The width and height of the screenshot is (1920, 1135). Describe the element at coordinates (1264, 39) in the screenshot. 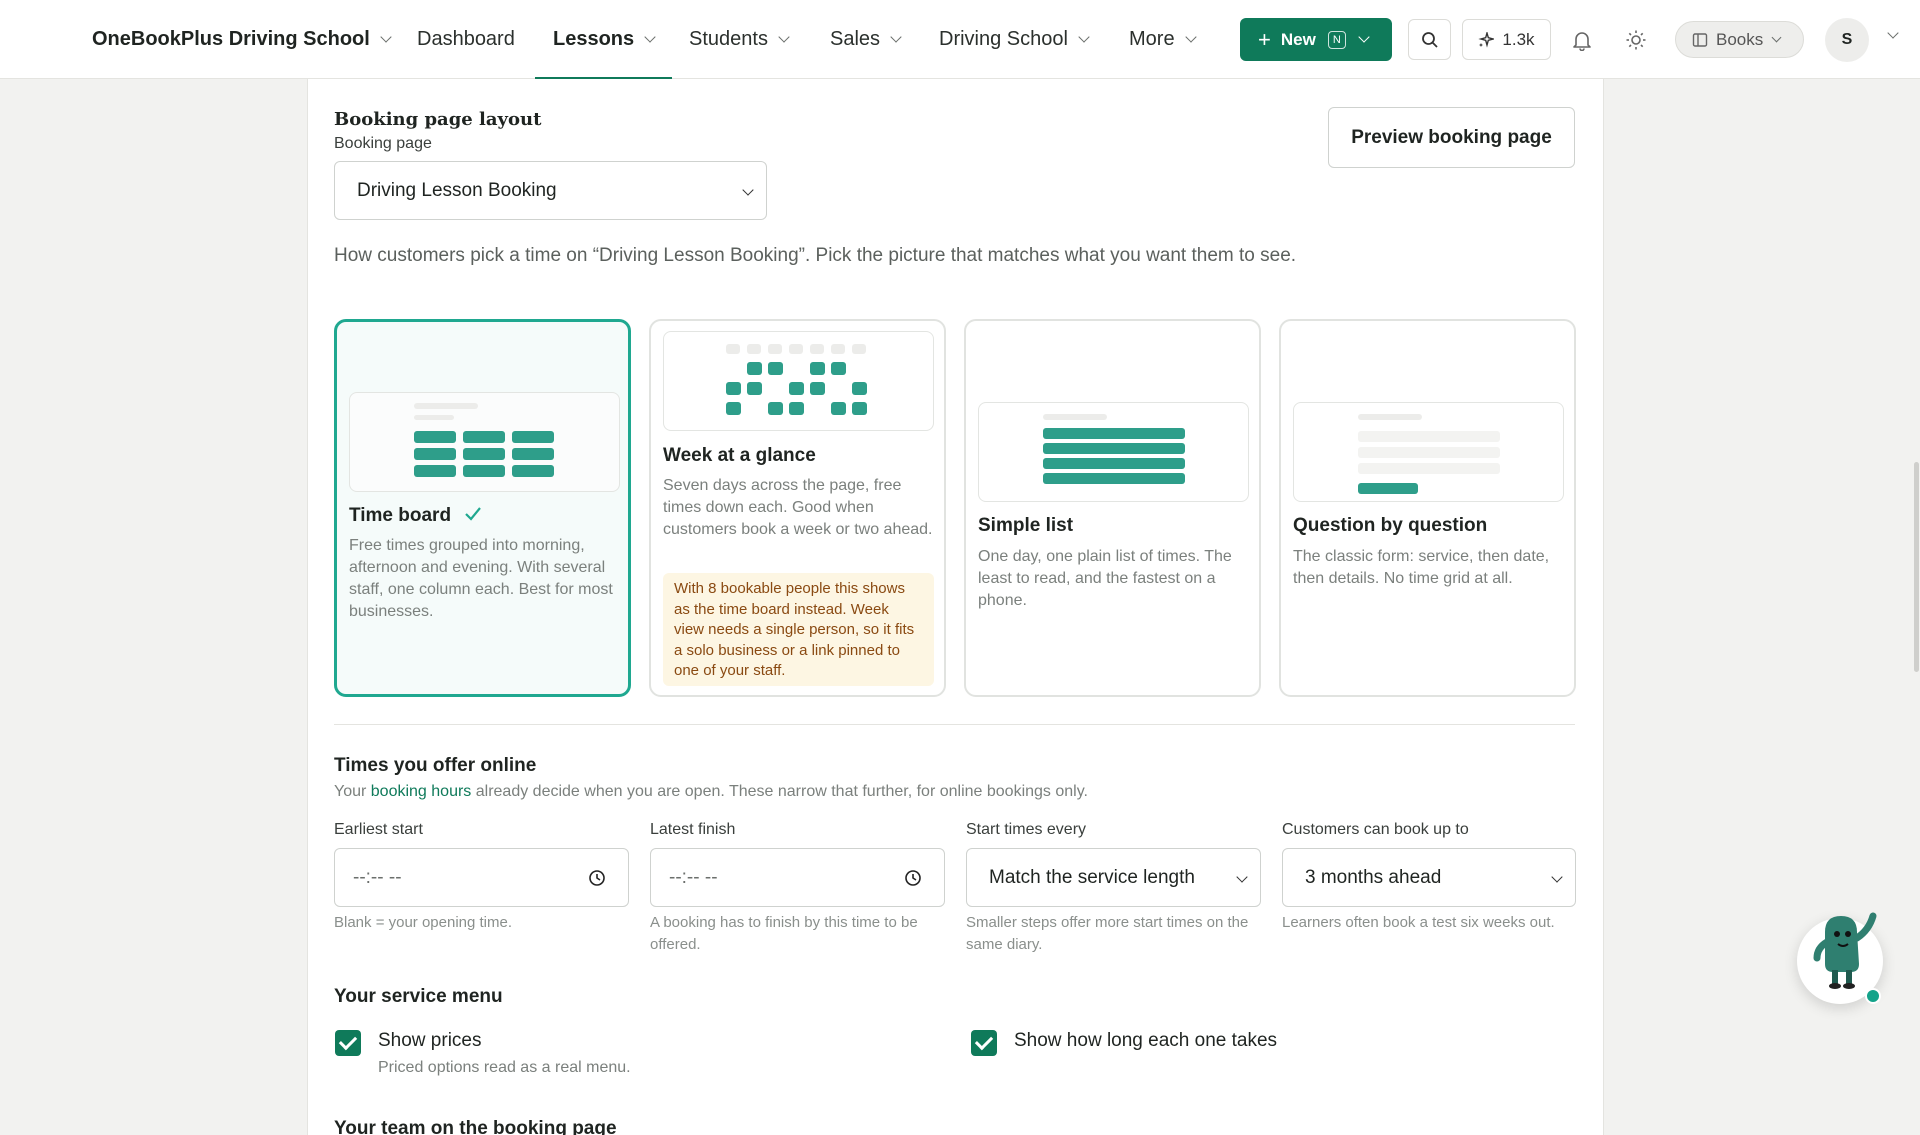

I see `plus-icon: +` at that location.